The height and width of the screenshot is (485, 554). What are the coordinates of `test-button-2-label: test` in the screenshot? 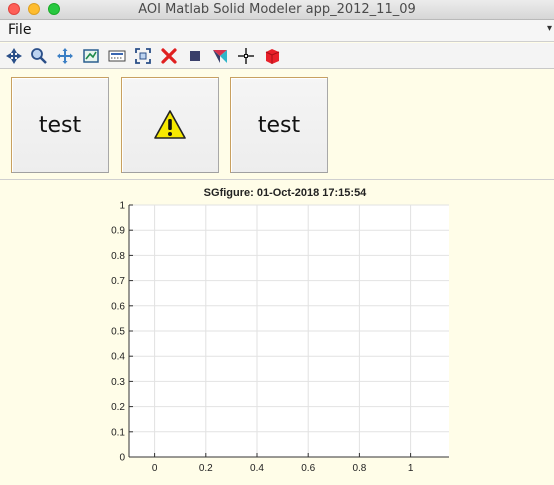 It's located at (279, 125).